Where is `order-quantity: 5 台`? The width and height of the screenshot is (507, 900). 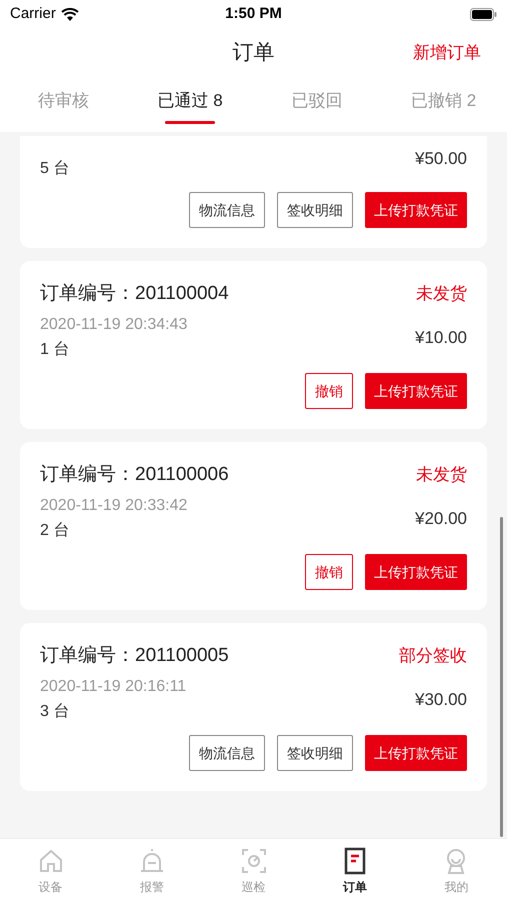 order-quantity: 5 台 is located at coordinates (55, 169).